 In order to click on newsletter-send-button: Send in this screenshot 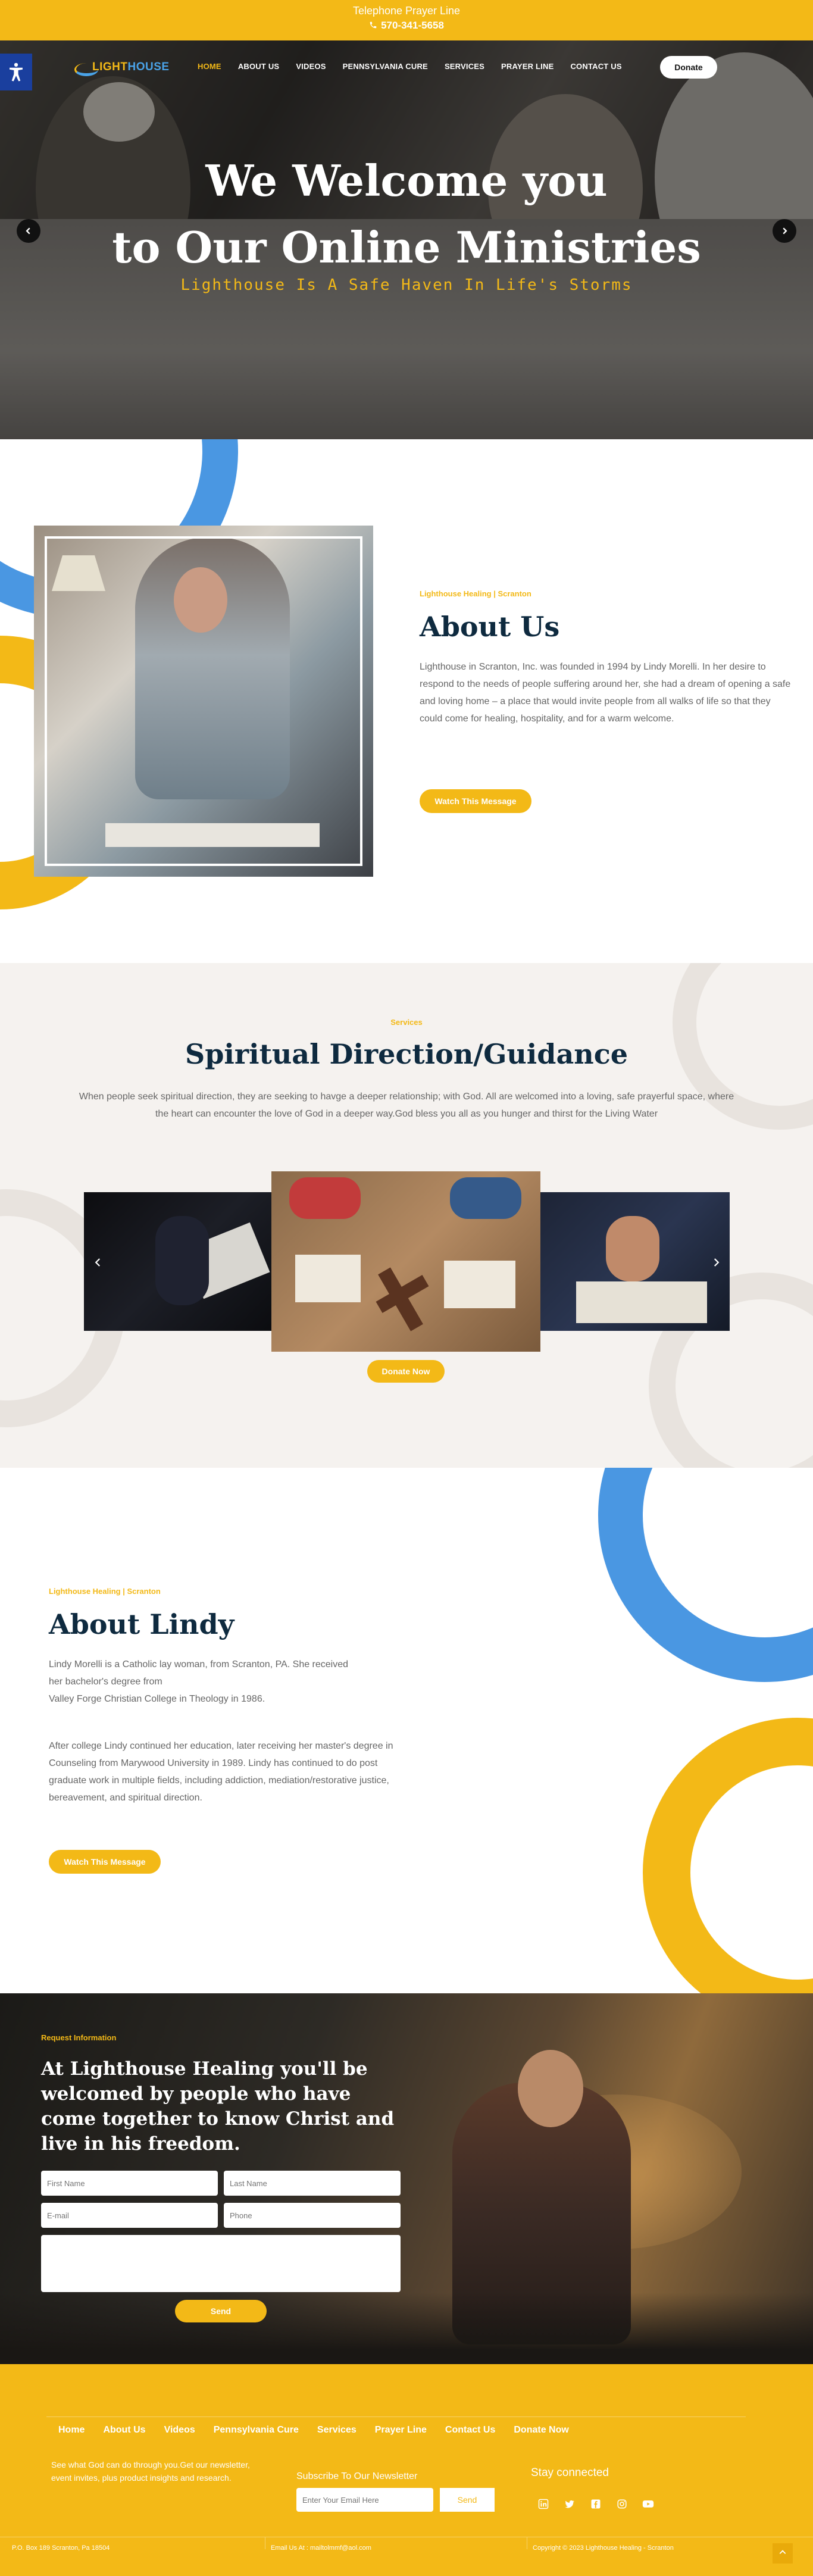, I will do `click(467, 2500)`.